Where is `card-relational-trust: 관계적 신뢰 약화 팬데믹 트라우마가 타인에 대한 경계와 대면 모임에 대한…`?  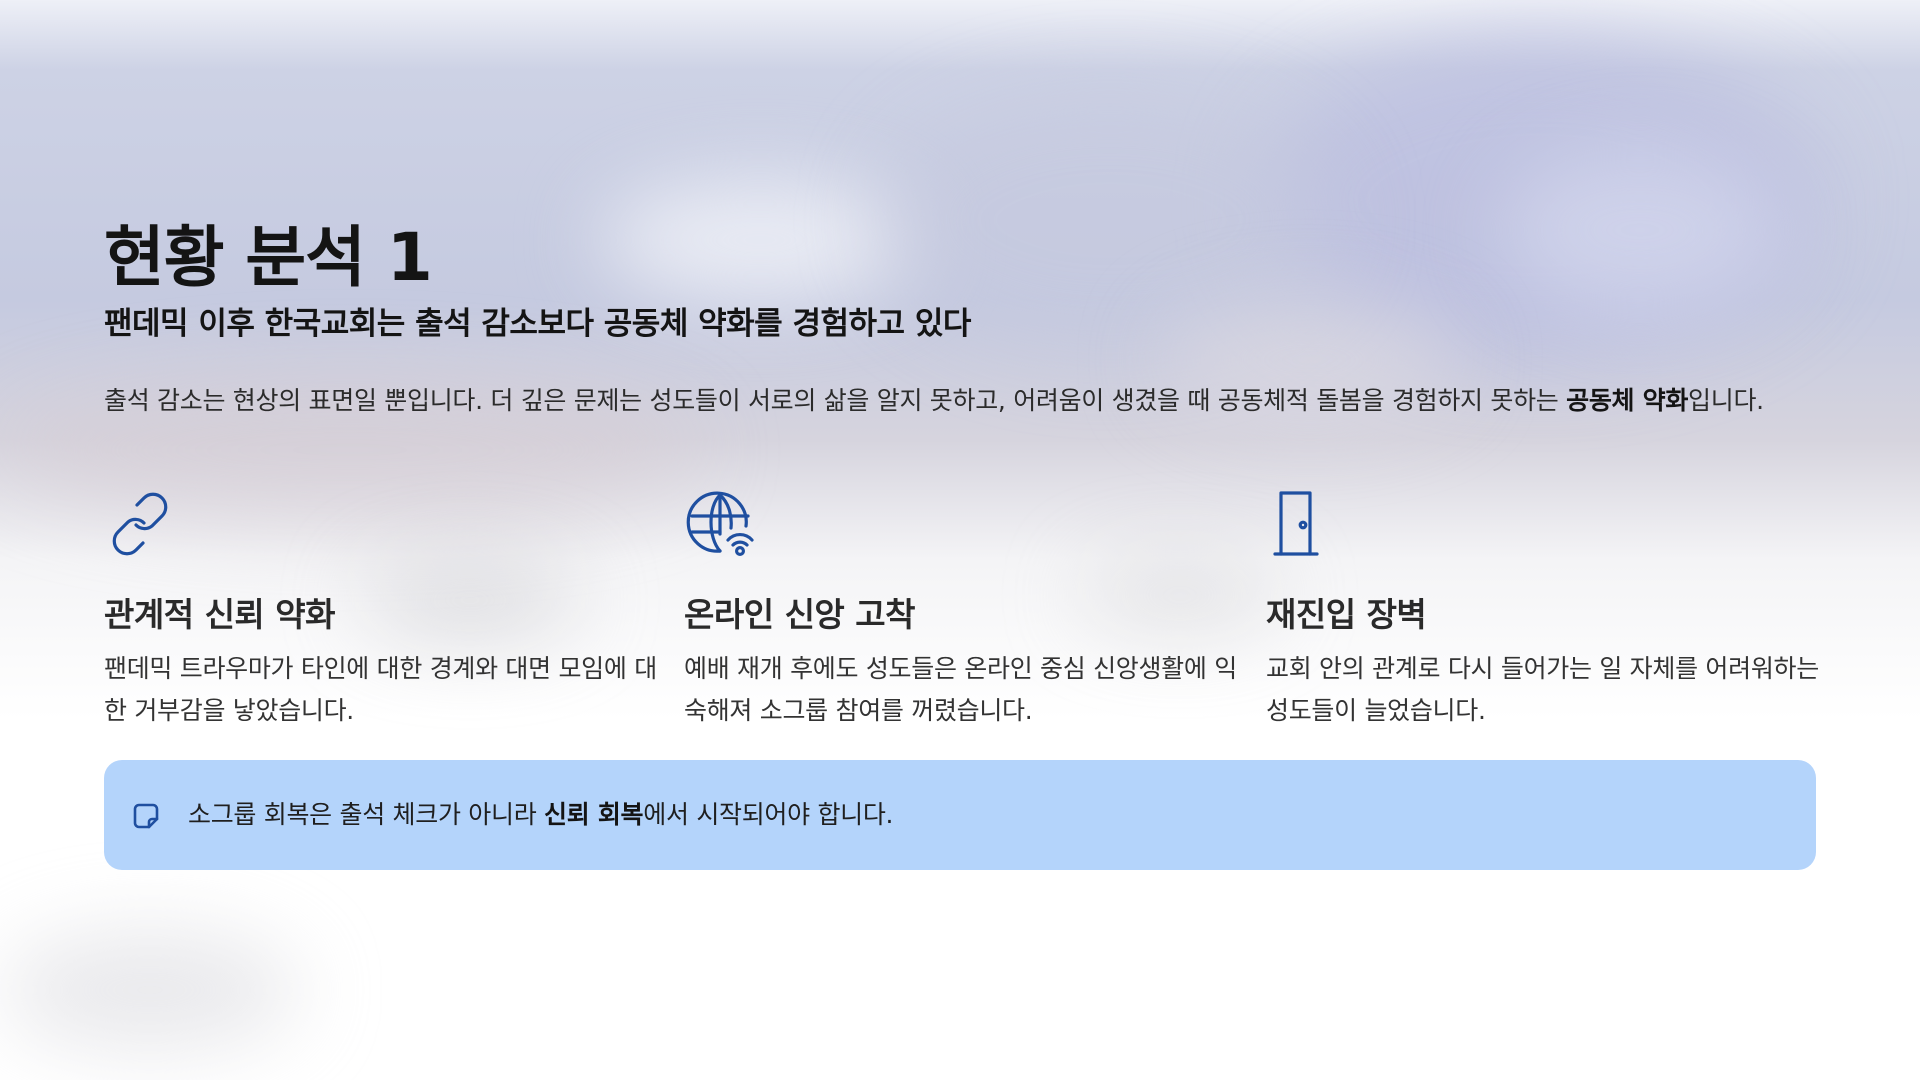 card-relational-trust: 관계적 신뢰 약화 팬데믹 트라우마가 타인에 대한 경계와 대면 모임에 대한… is located at coordinates (384, 606).